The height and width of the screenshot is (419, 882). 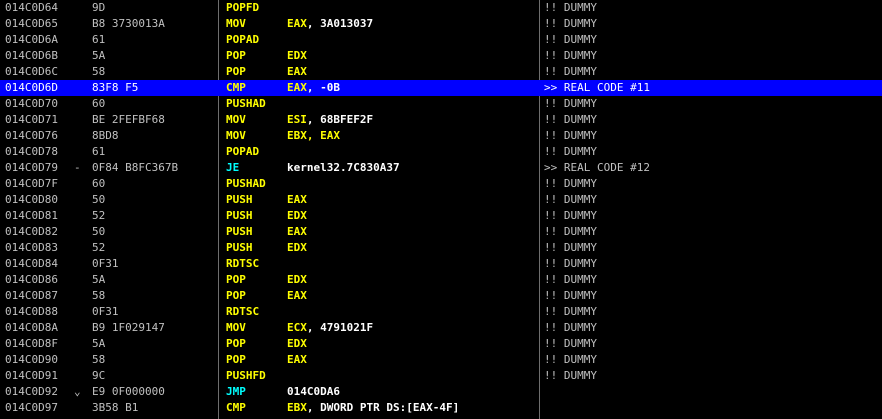 What do you see at coordinates (77, 167) in the screenshot?
I see `jump-marker: -` at bounding box center [77, 167].